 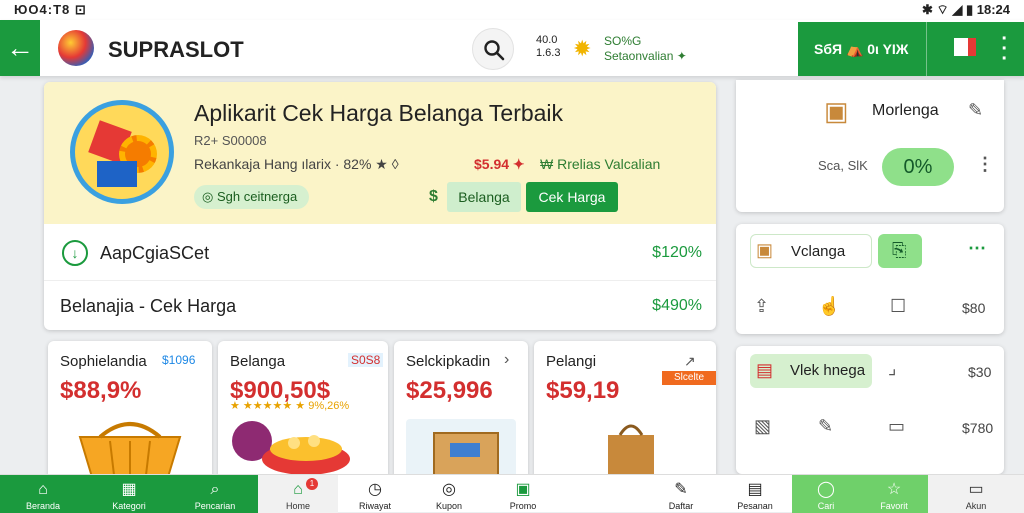 What do you see at coordinates (985, 164) in the screenshot?
I see `more-vertical-icon: ⋮` at bounding box center [985, 164].